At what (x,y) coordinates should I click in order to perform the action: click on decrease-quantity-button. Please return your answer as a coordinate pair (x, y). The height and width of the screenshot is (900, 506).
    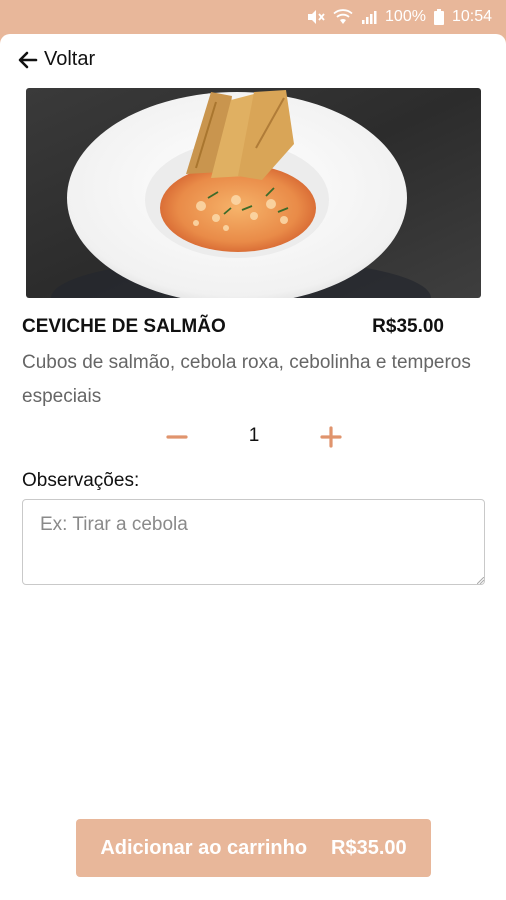
    Looking at the image, I should click on (177, 437).